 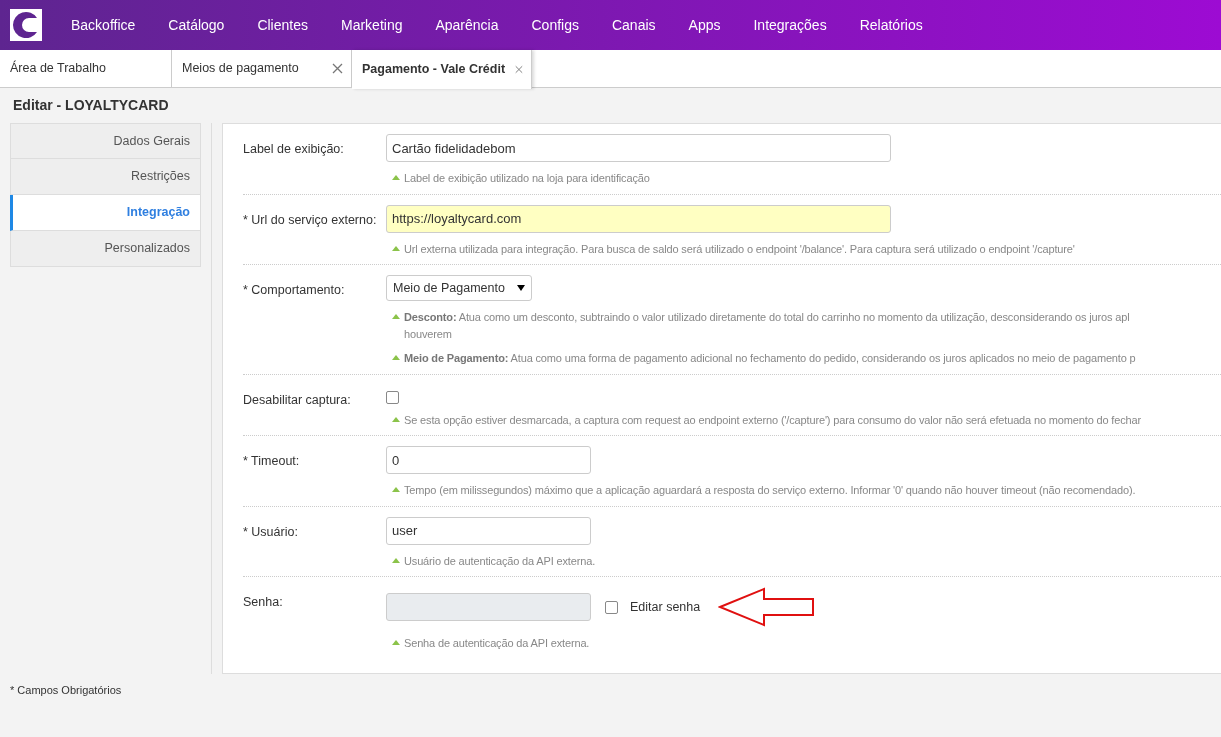 What do you see at coordinates (263, 602) in the screenshot?
I see `field-label: Senha:` at bounding box center [263, 602].